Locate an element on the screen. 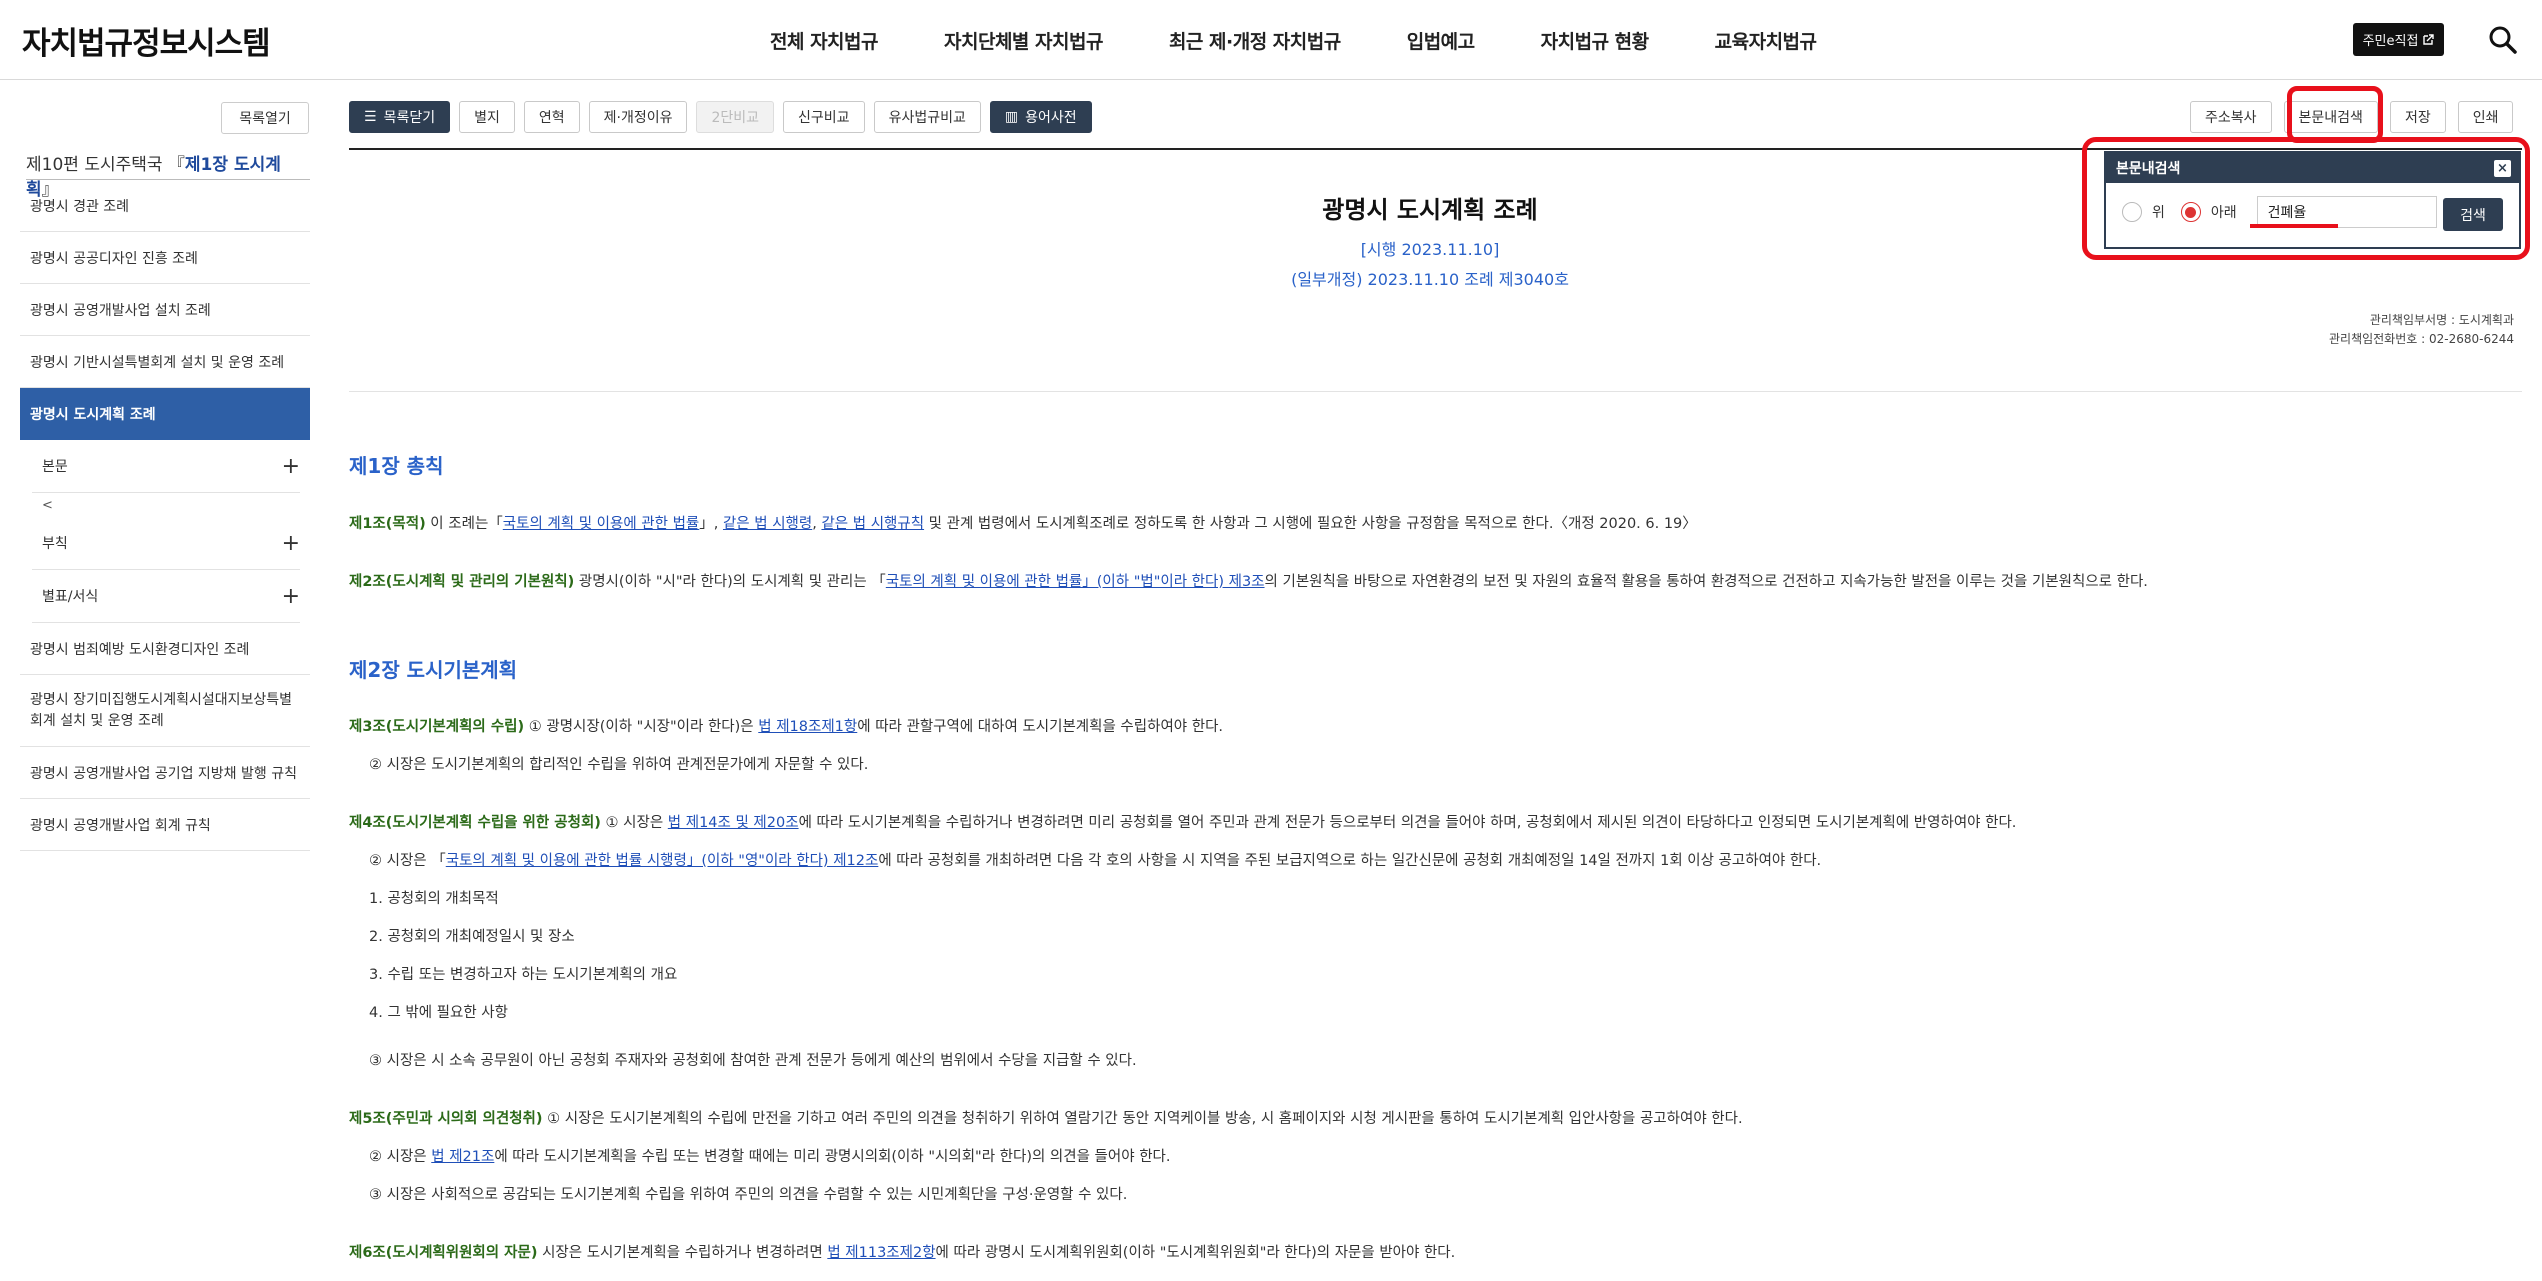 The width and height of the screenshot is (2542, 1281). history-button: 연혁 is located at coordinates (551, 117).